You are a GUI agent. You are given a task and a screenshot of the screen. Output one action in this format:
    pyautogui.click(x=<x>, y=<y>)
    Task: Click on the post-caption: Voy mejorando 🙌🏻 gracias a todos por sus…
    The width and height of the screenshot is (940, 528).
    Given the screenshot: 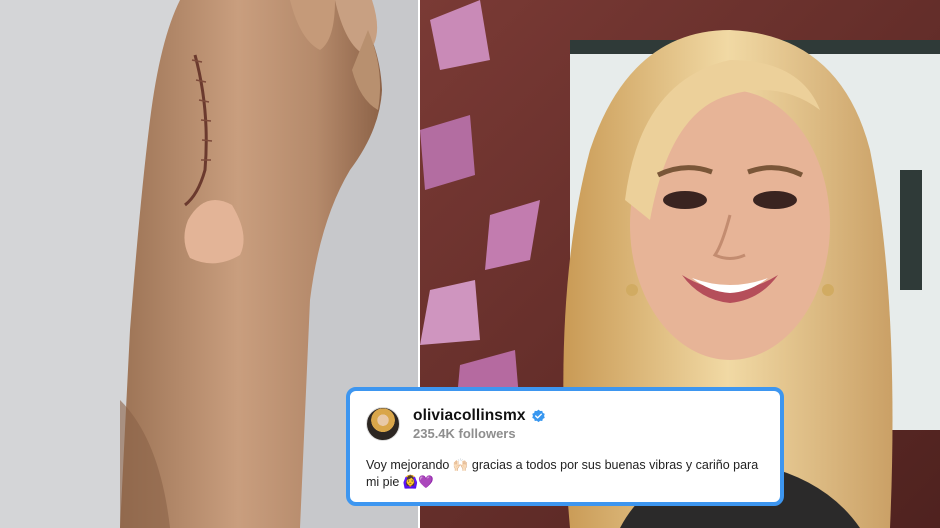 What is the action you would take?
    pyautogui.click(x=562, y=473)
    